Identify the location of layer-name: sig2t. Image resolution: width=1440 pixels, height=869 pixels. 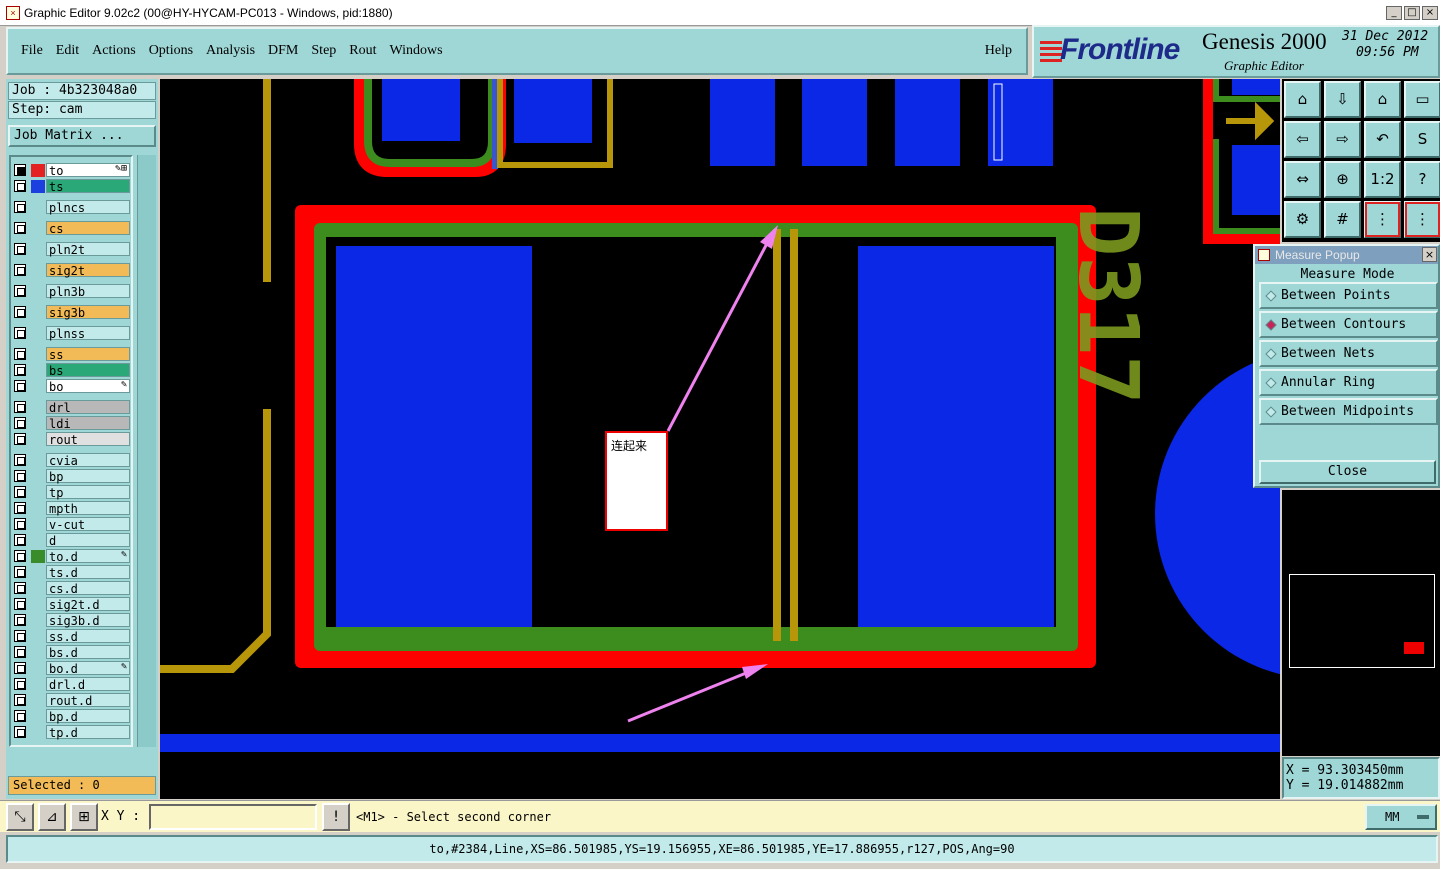
(88, 270).